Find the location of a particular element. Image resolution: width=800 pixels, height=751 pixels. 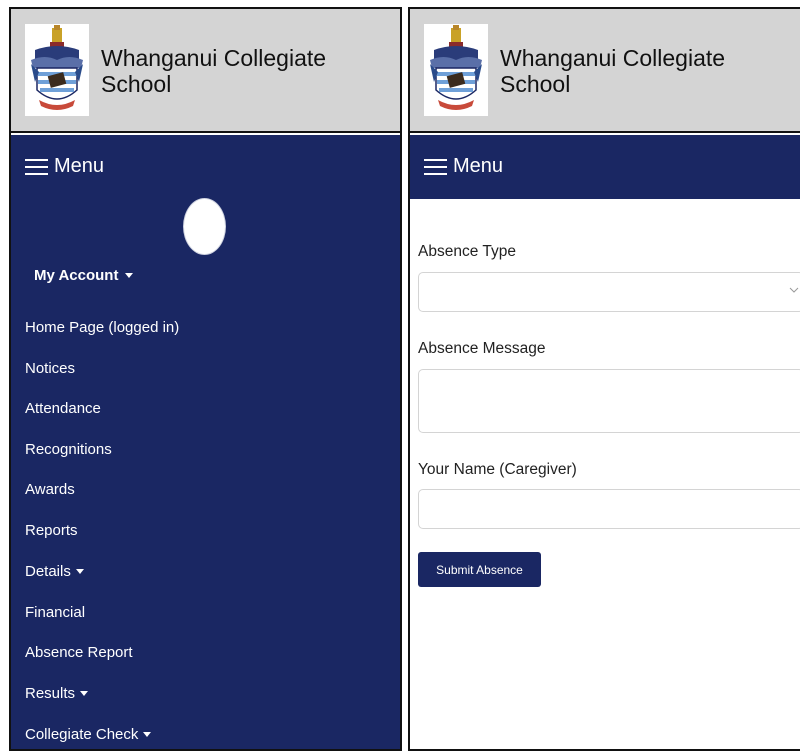

nav-item-absence-report: Absence Report is located at coordinates (79, 652).